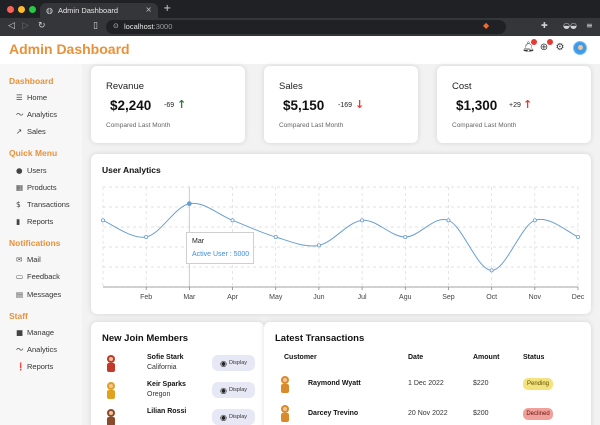 This screenshot has height=425, width=600. What do you see at coordinates (35, 332) in the screenshot?
I see `sidebar-item-manage: ■ Manage` at bounding box center [35, 332].